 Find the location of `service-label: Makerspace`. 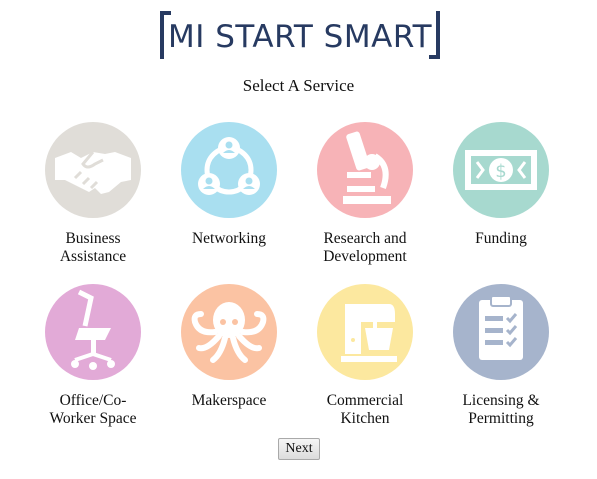

service-label: Makerspace is located at coordinates (229, 400).